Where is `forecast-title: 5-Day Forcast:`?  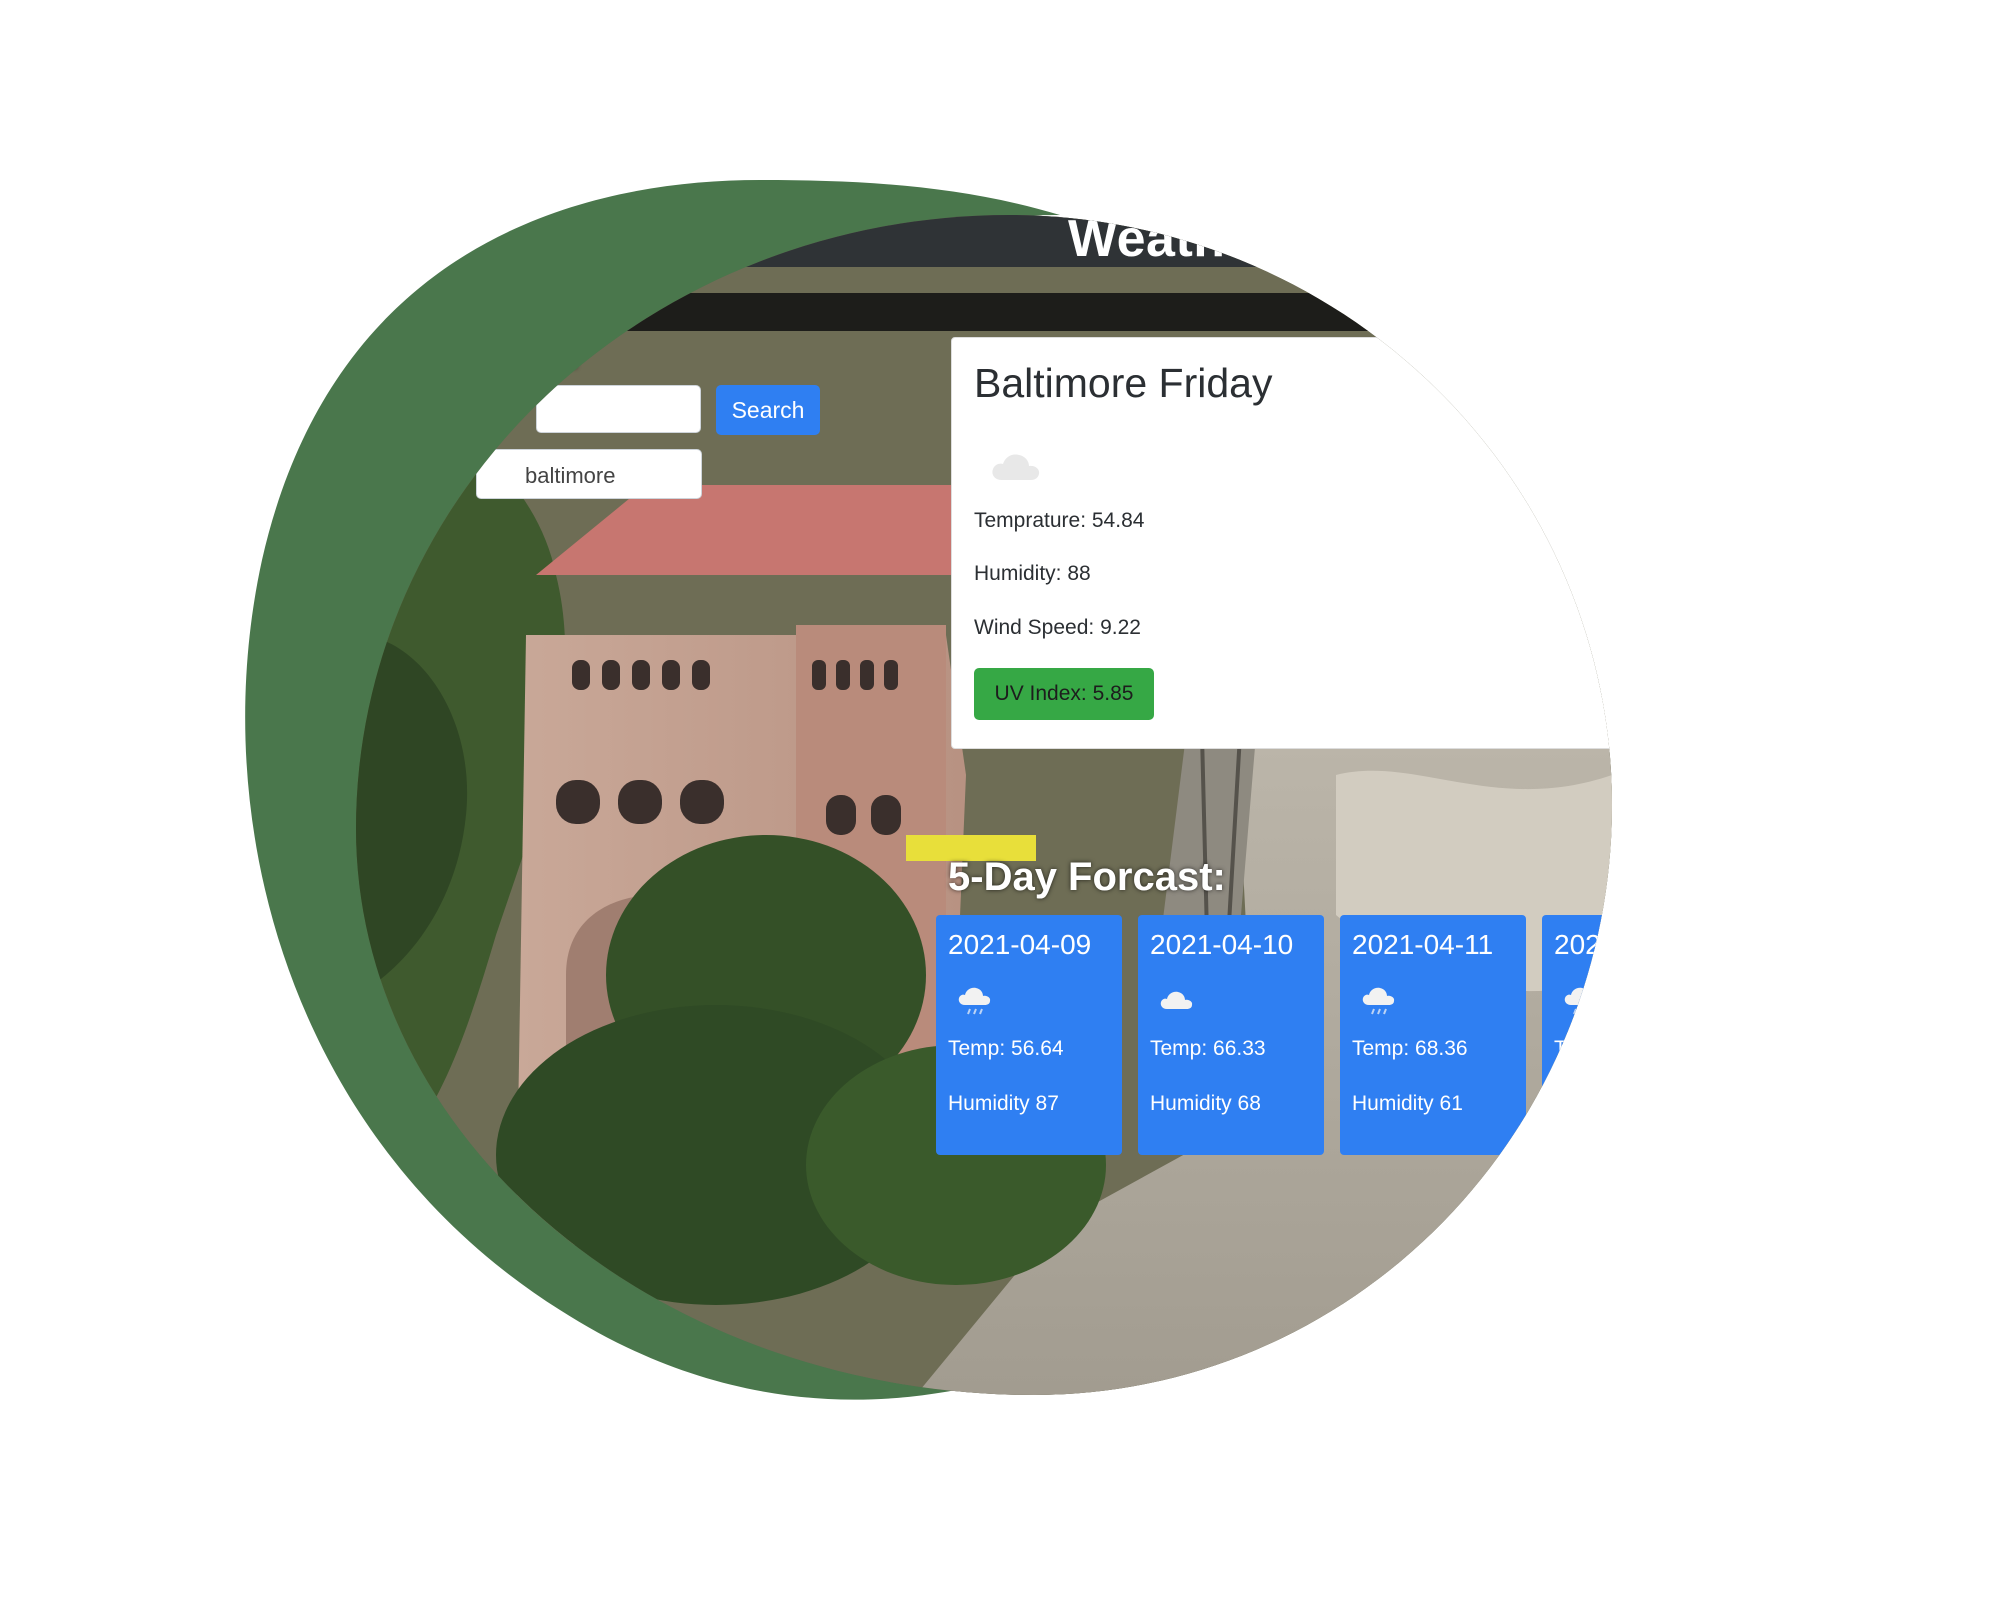
forecast-title: 5-Day Forcast: is located at coordinates (1087, 877).